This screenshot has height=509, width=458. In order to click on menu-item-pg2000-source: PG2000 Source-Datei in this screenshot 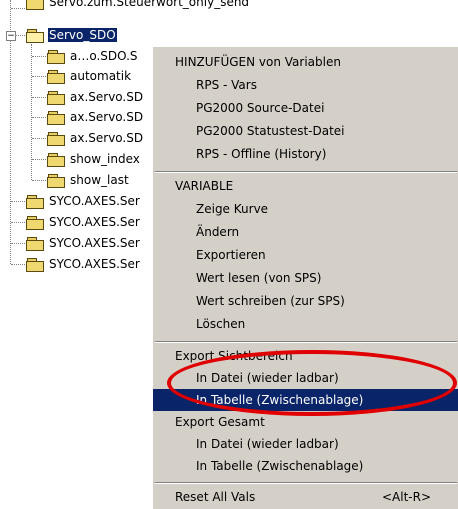, I will do `click(305, 108)`.